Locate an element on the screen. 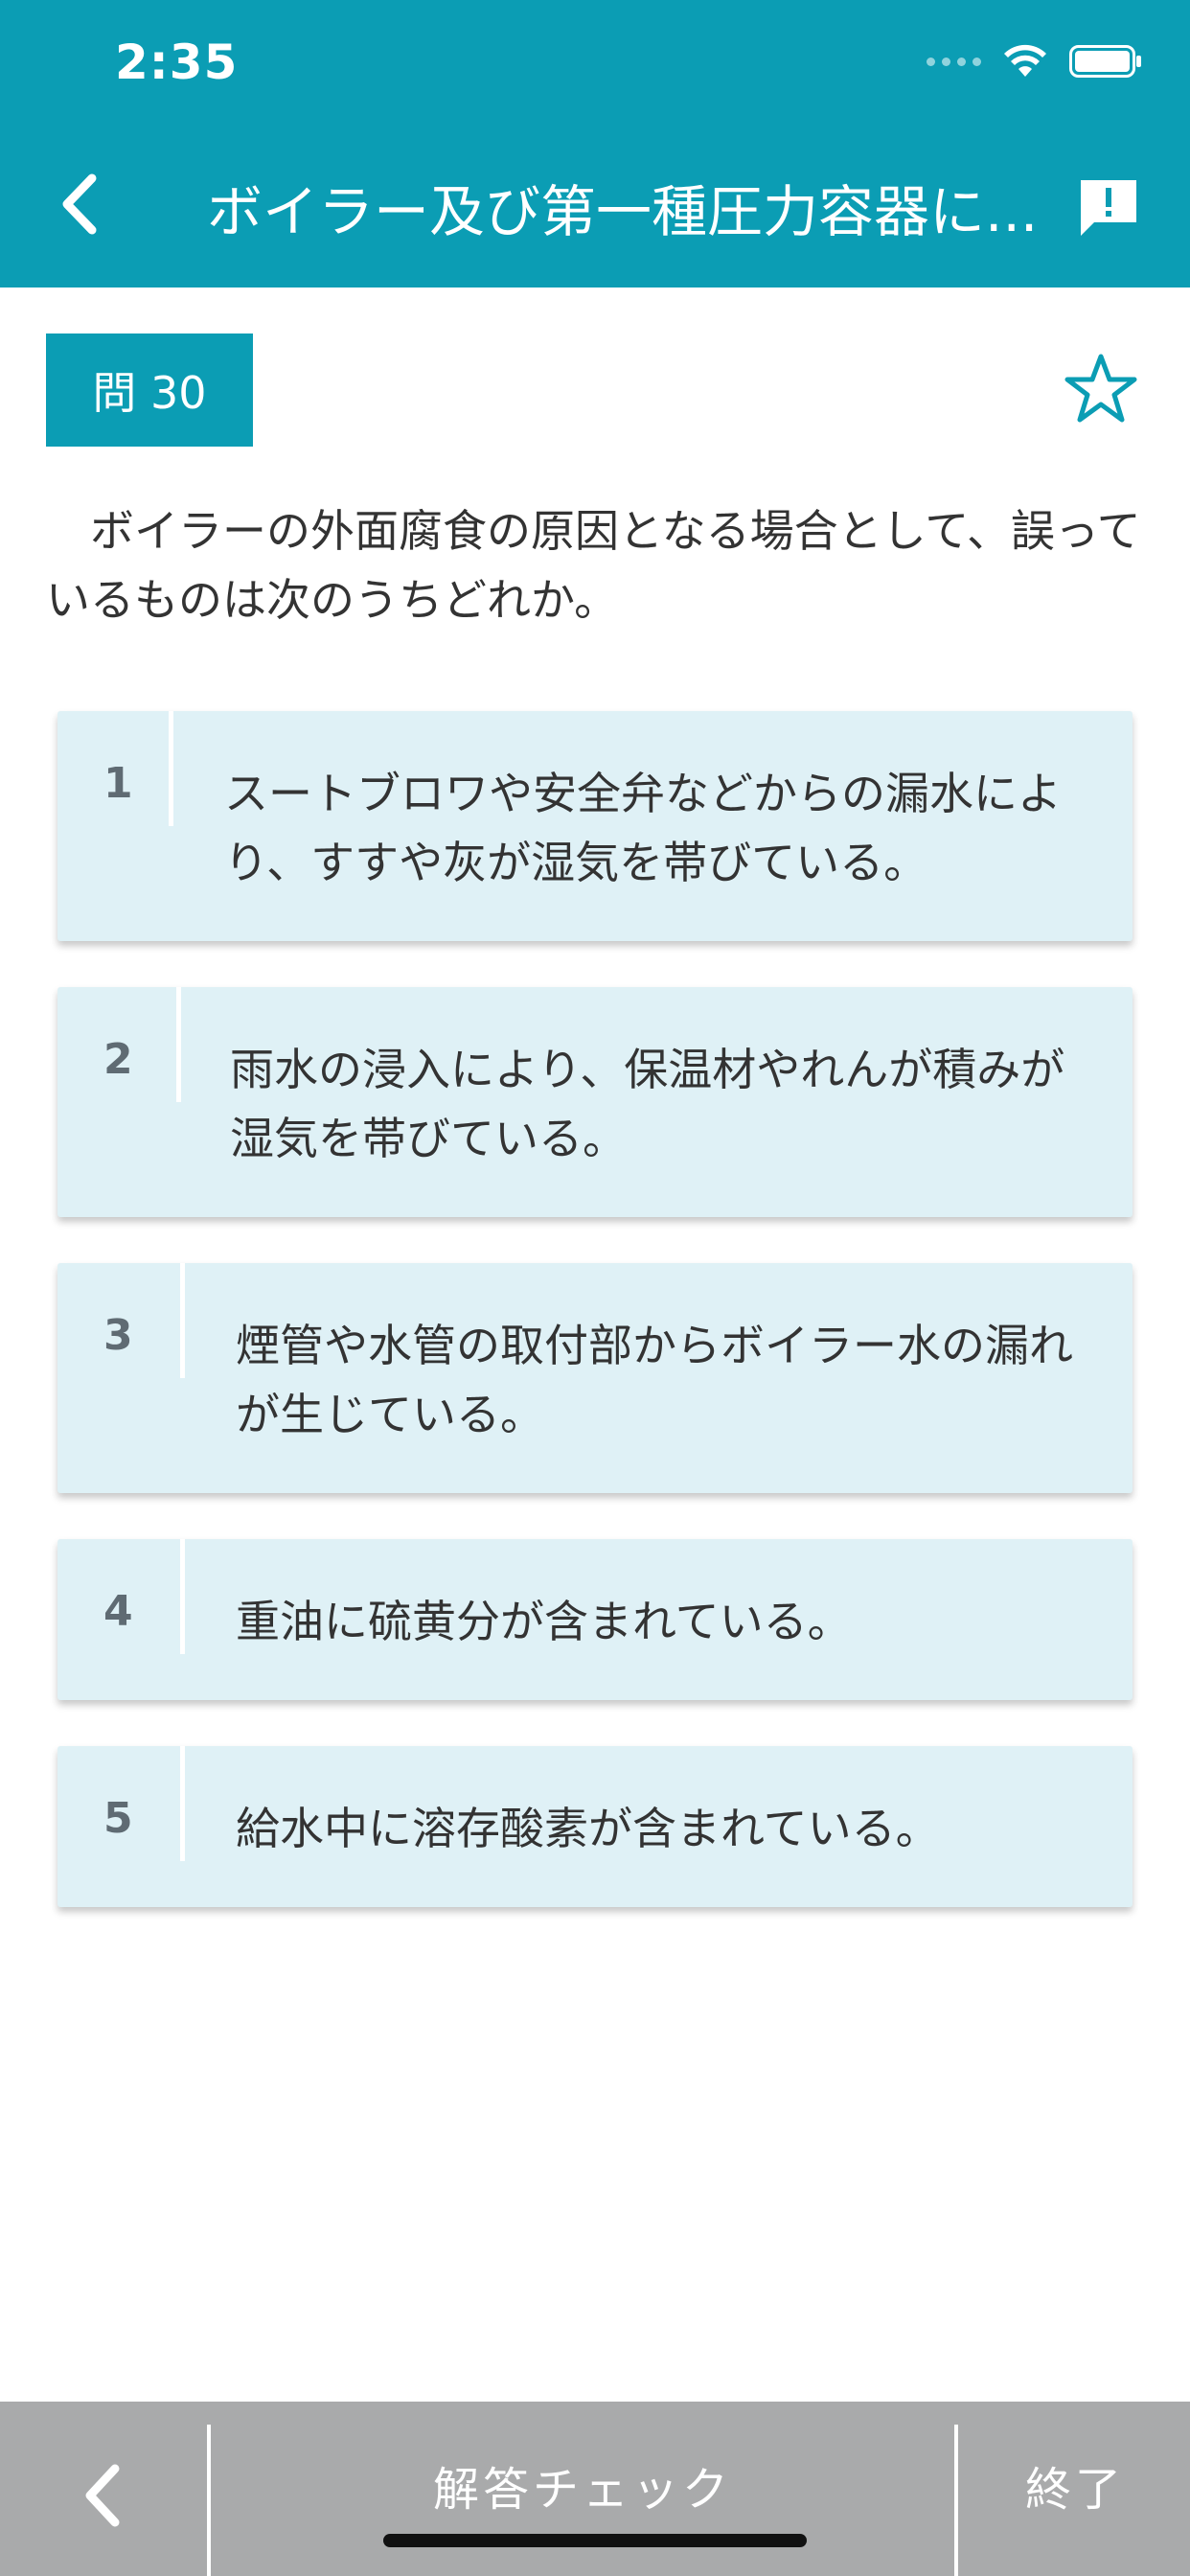 This screenshot has height=2576, width=1190. choice-text: 給水中に溶存酸素が含まれている。 is located at coordinates (588, 1828).